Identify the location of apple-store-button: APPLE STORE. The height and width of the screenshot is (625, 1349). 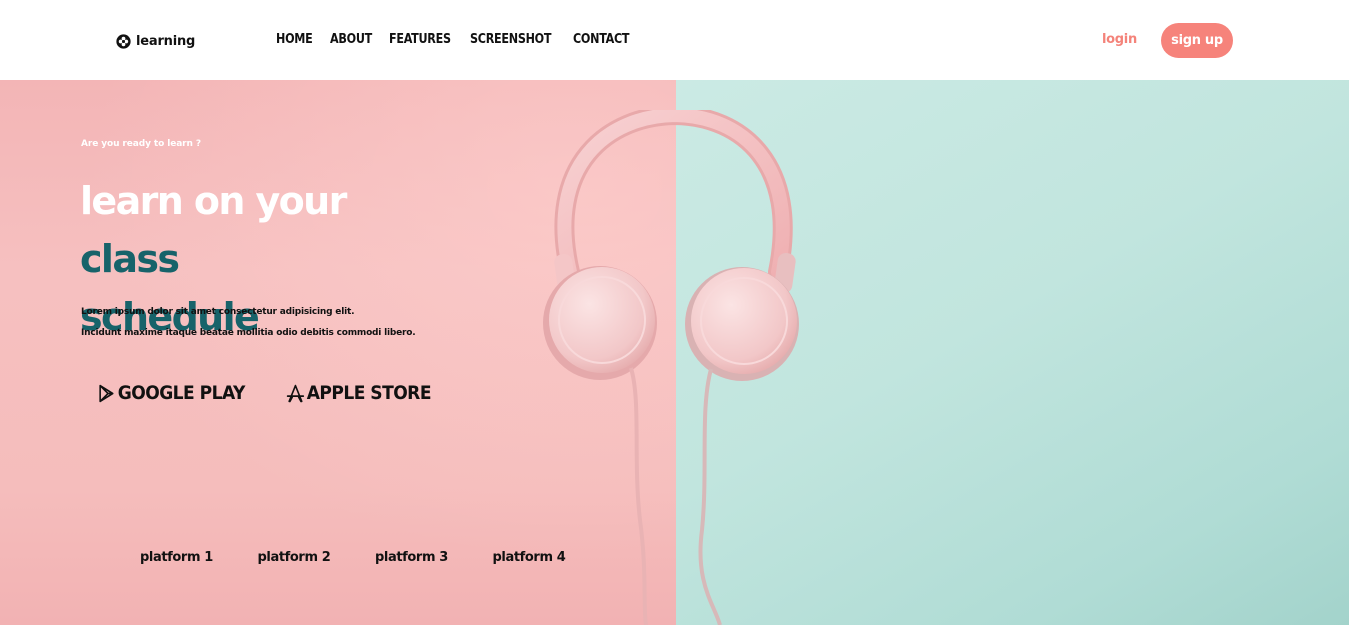
(359, 393).